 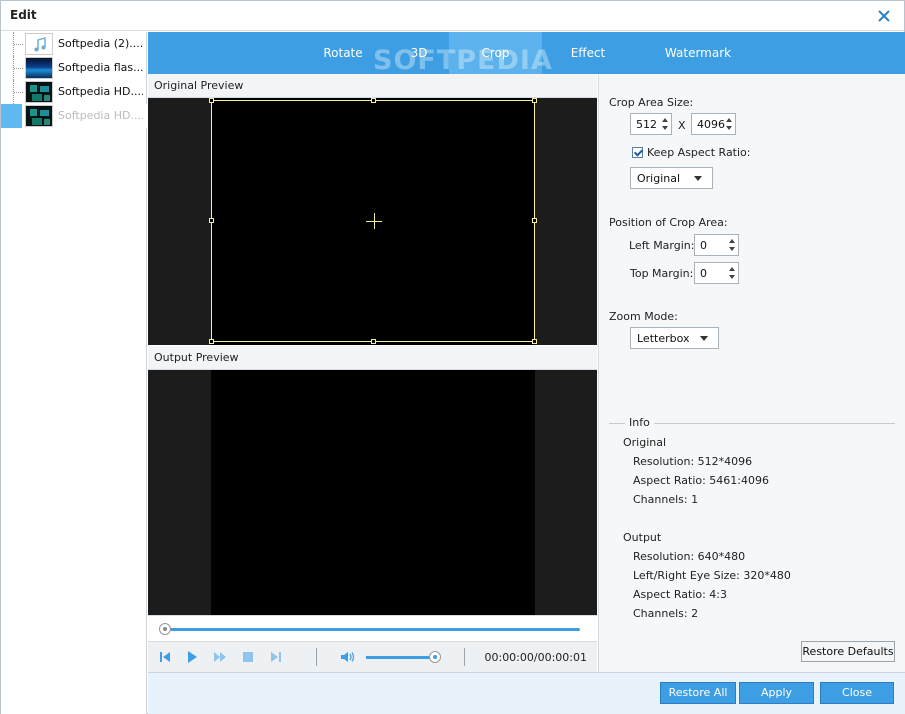 I want to click on crosshair-icon, so click(x=374, y=221).